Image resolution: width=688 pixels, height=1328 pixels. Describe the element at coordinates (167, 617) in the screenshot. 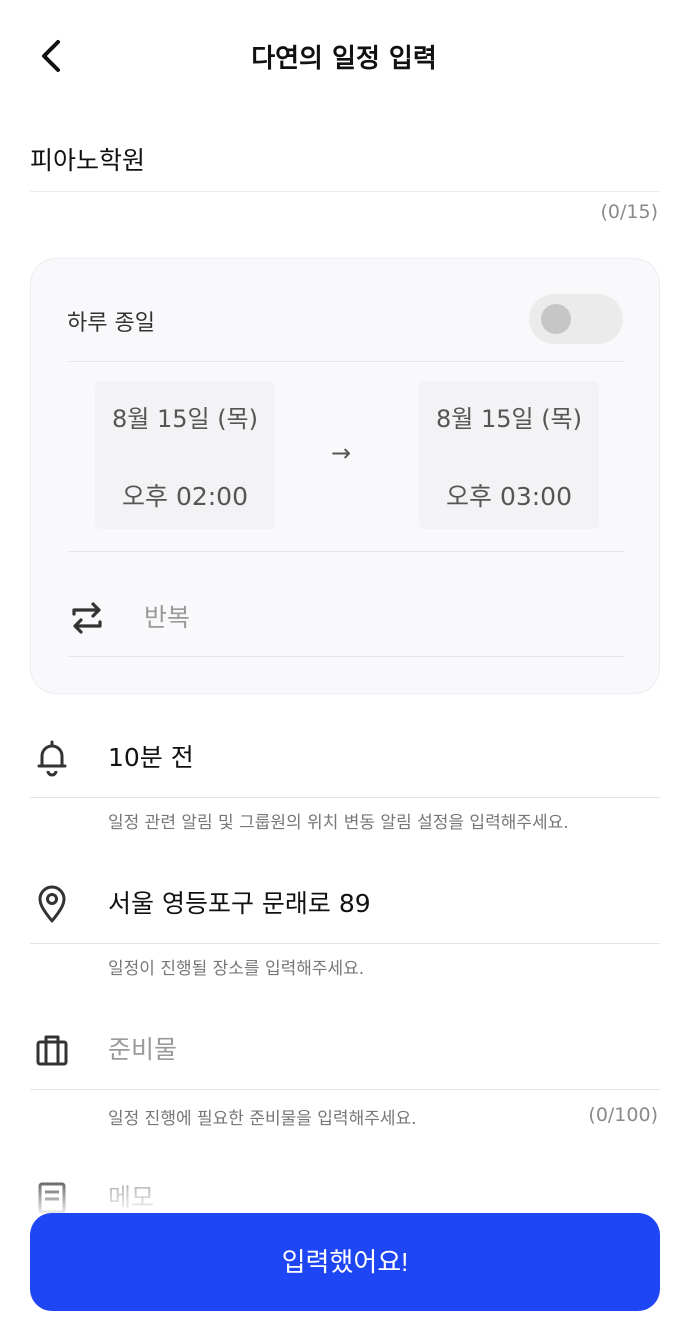

I see `repeat-label: 반복` at that location.